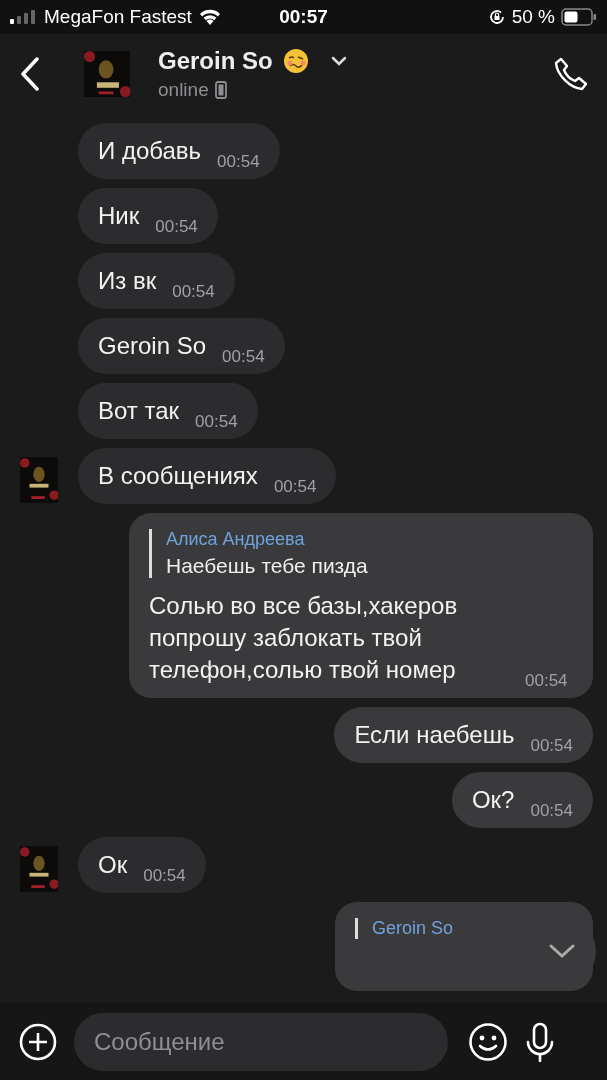 This screenshot has height=1080, width=607. I want to click on phone-device-icon, so click(220, 90).